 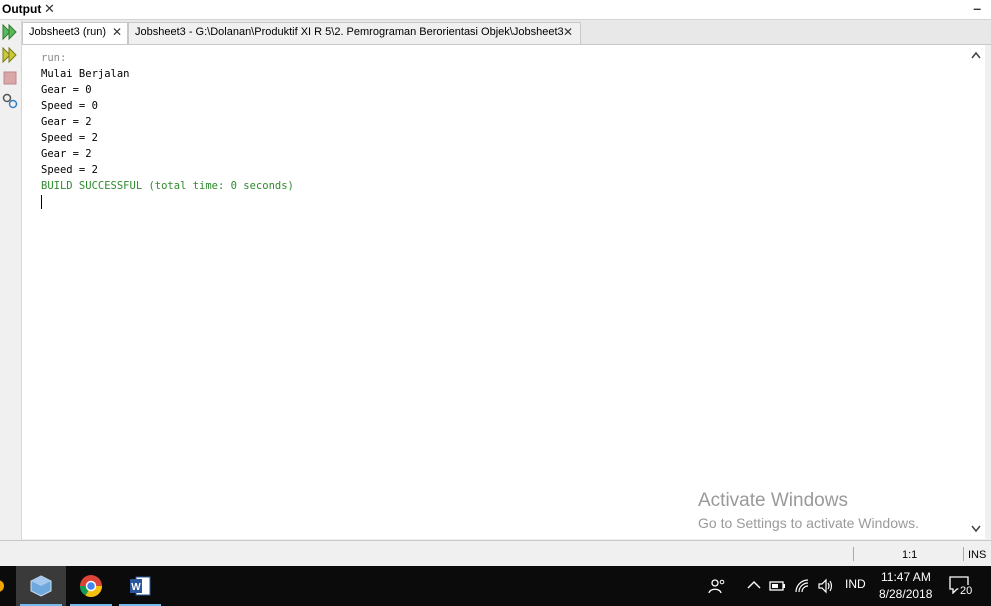 I want to click on rerun-icon, so click(x=10, y=32).